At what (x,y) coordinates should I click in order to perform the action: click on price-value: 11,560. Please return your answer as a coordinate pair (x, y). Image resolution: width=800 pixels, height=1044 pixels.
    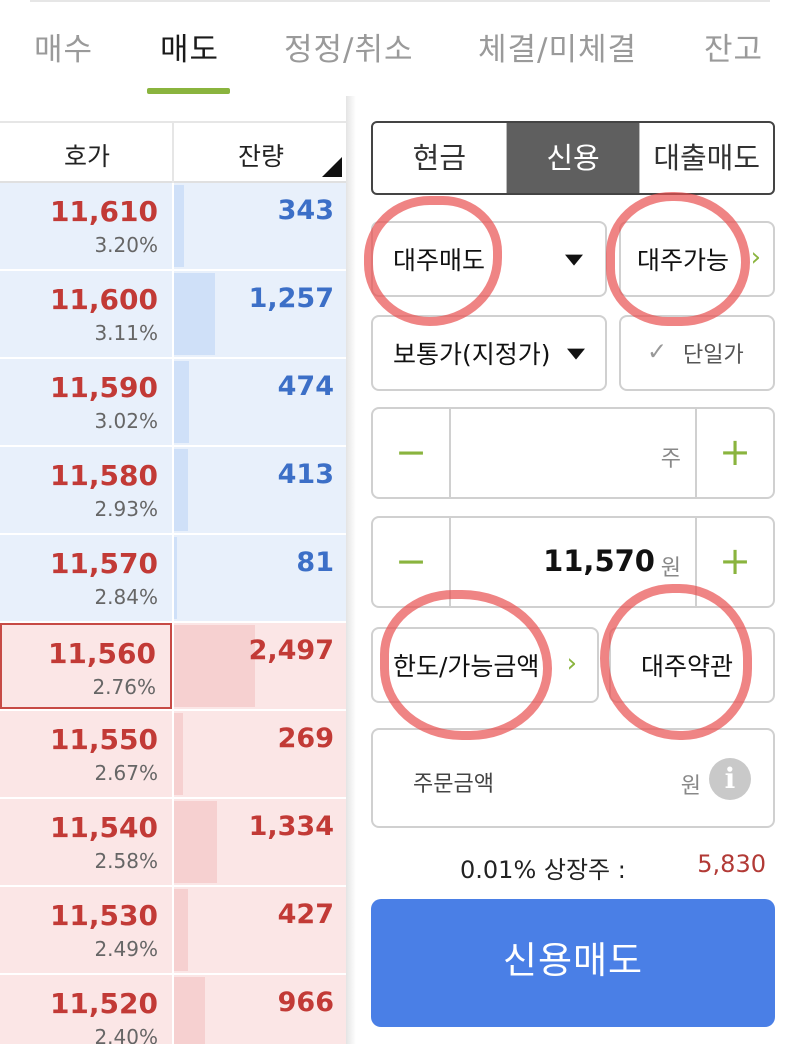
    Looking at the image, I should click on (101, 653).